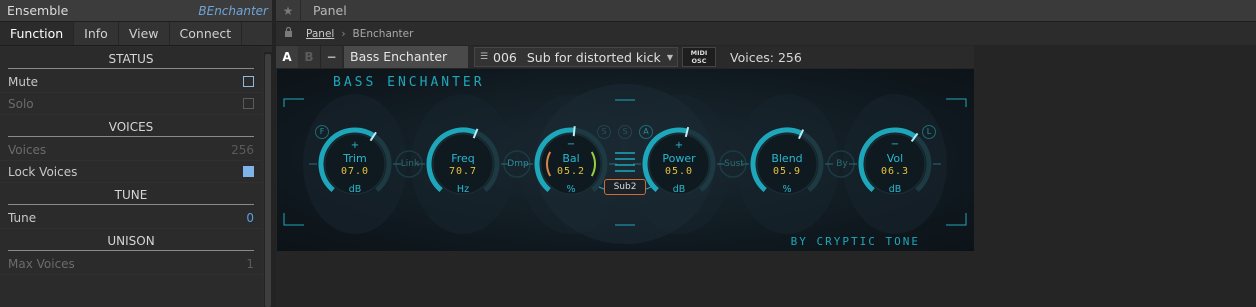  Describe the element at coordinates (571, 144) in the screenshot. I see `knob-bal-sign: −` at that location.